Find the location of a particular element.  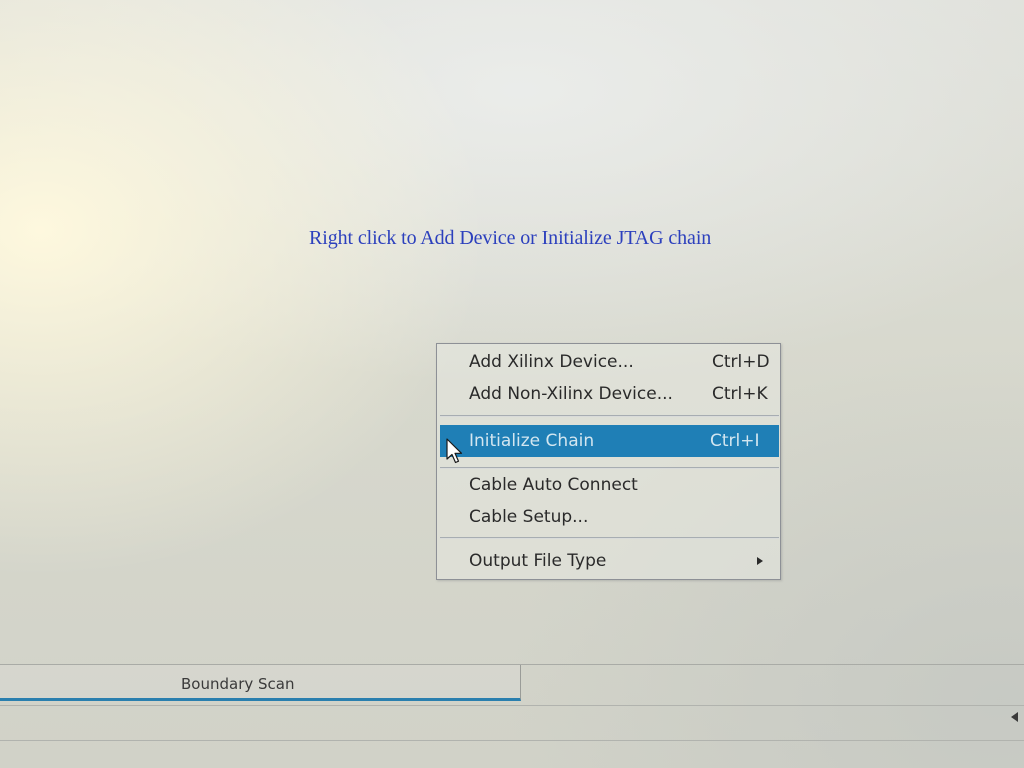

tab-bar: Boundary Scan is located at coordinates (512, 682).